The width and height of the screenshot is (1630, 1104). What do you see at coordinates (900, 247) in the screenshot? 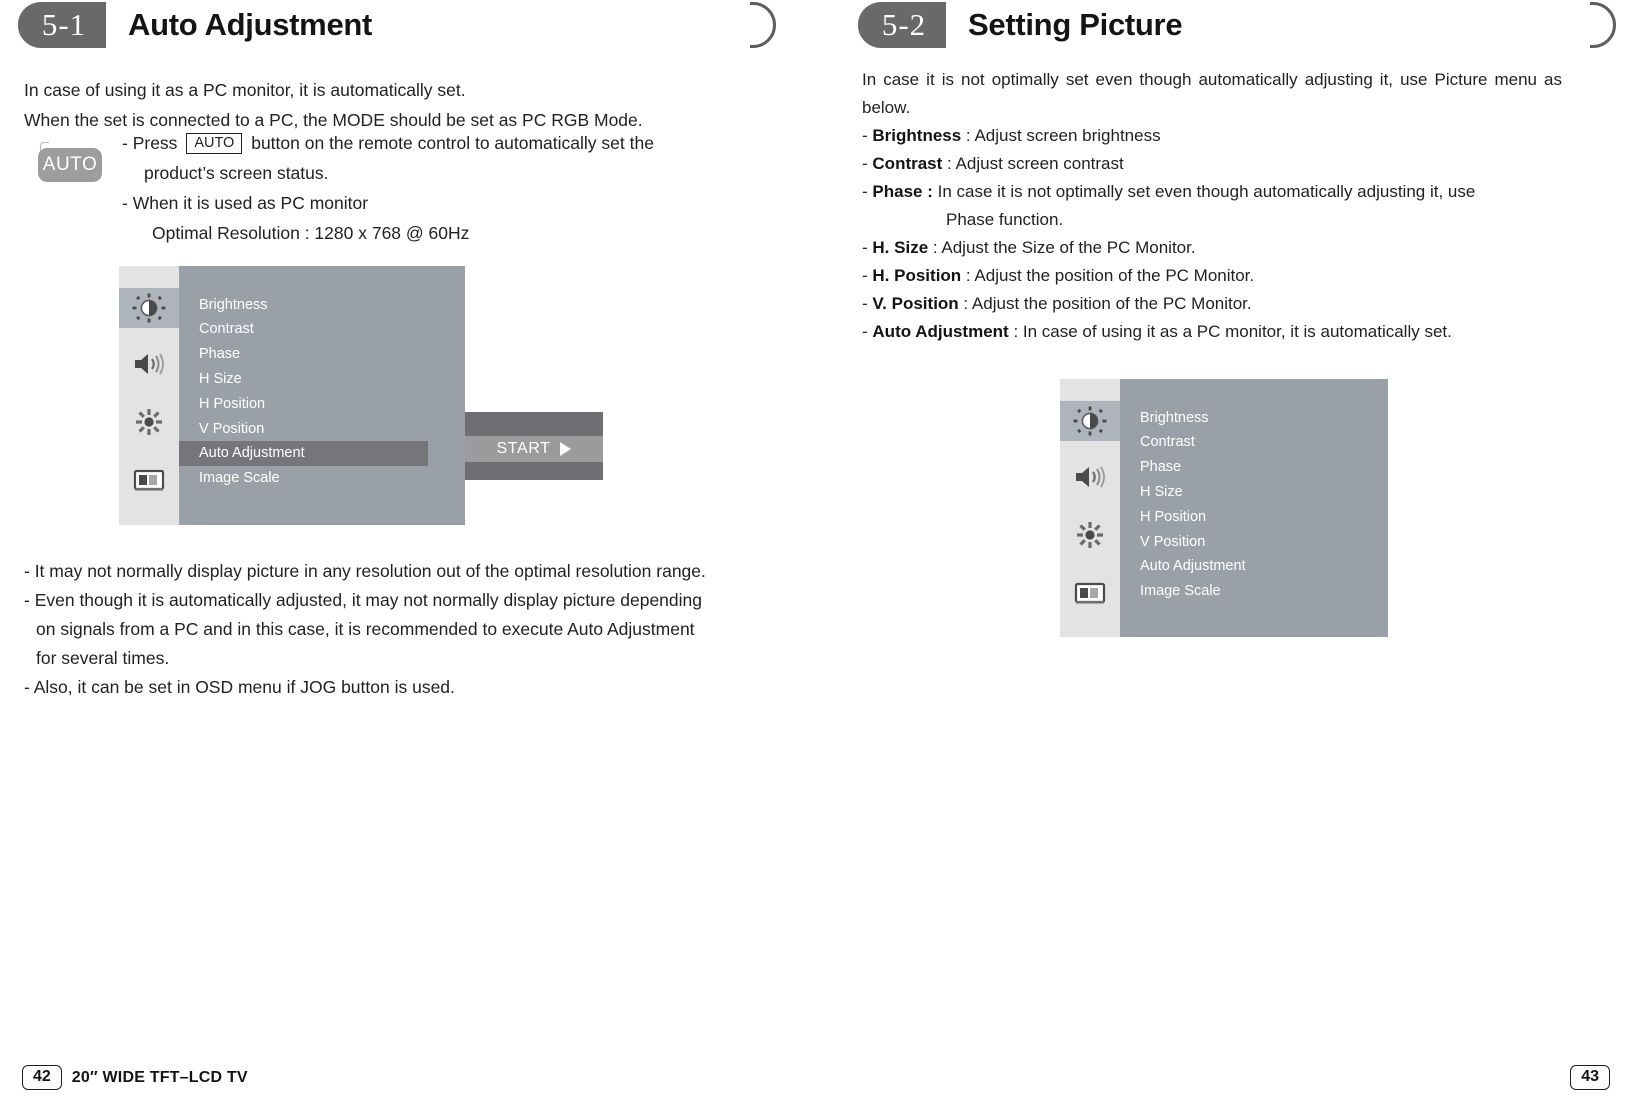
I see `item-term: H. Size` at bounding box center [900, 247].